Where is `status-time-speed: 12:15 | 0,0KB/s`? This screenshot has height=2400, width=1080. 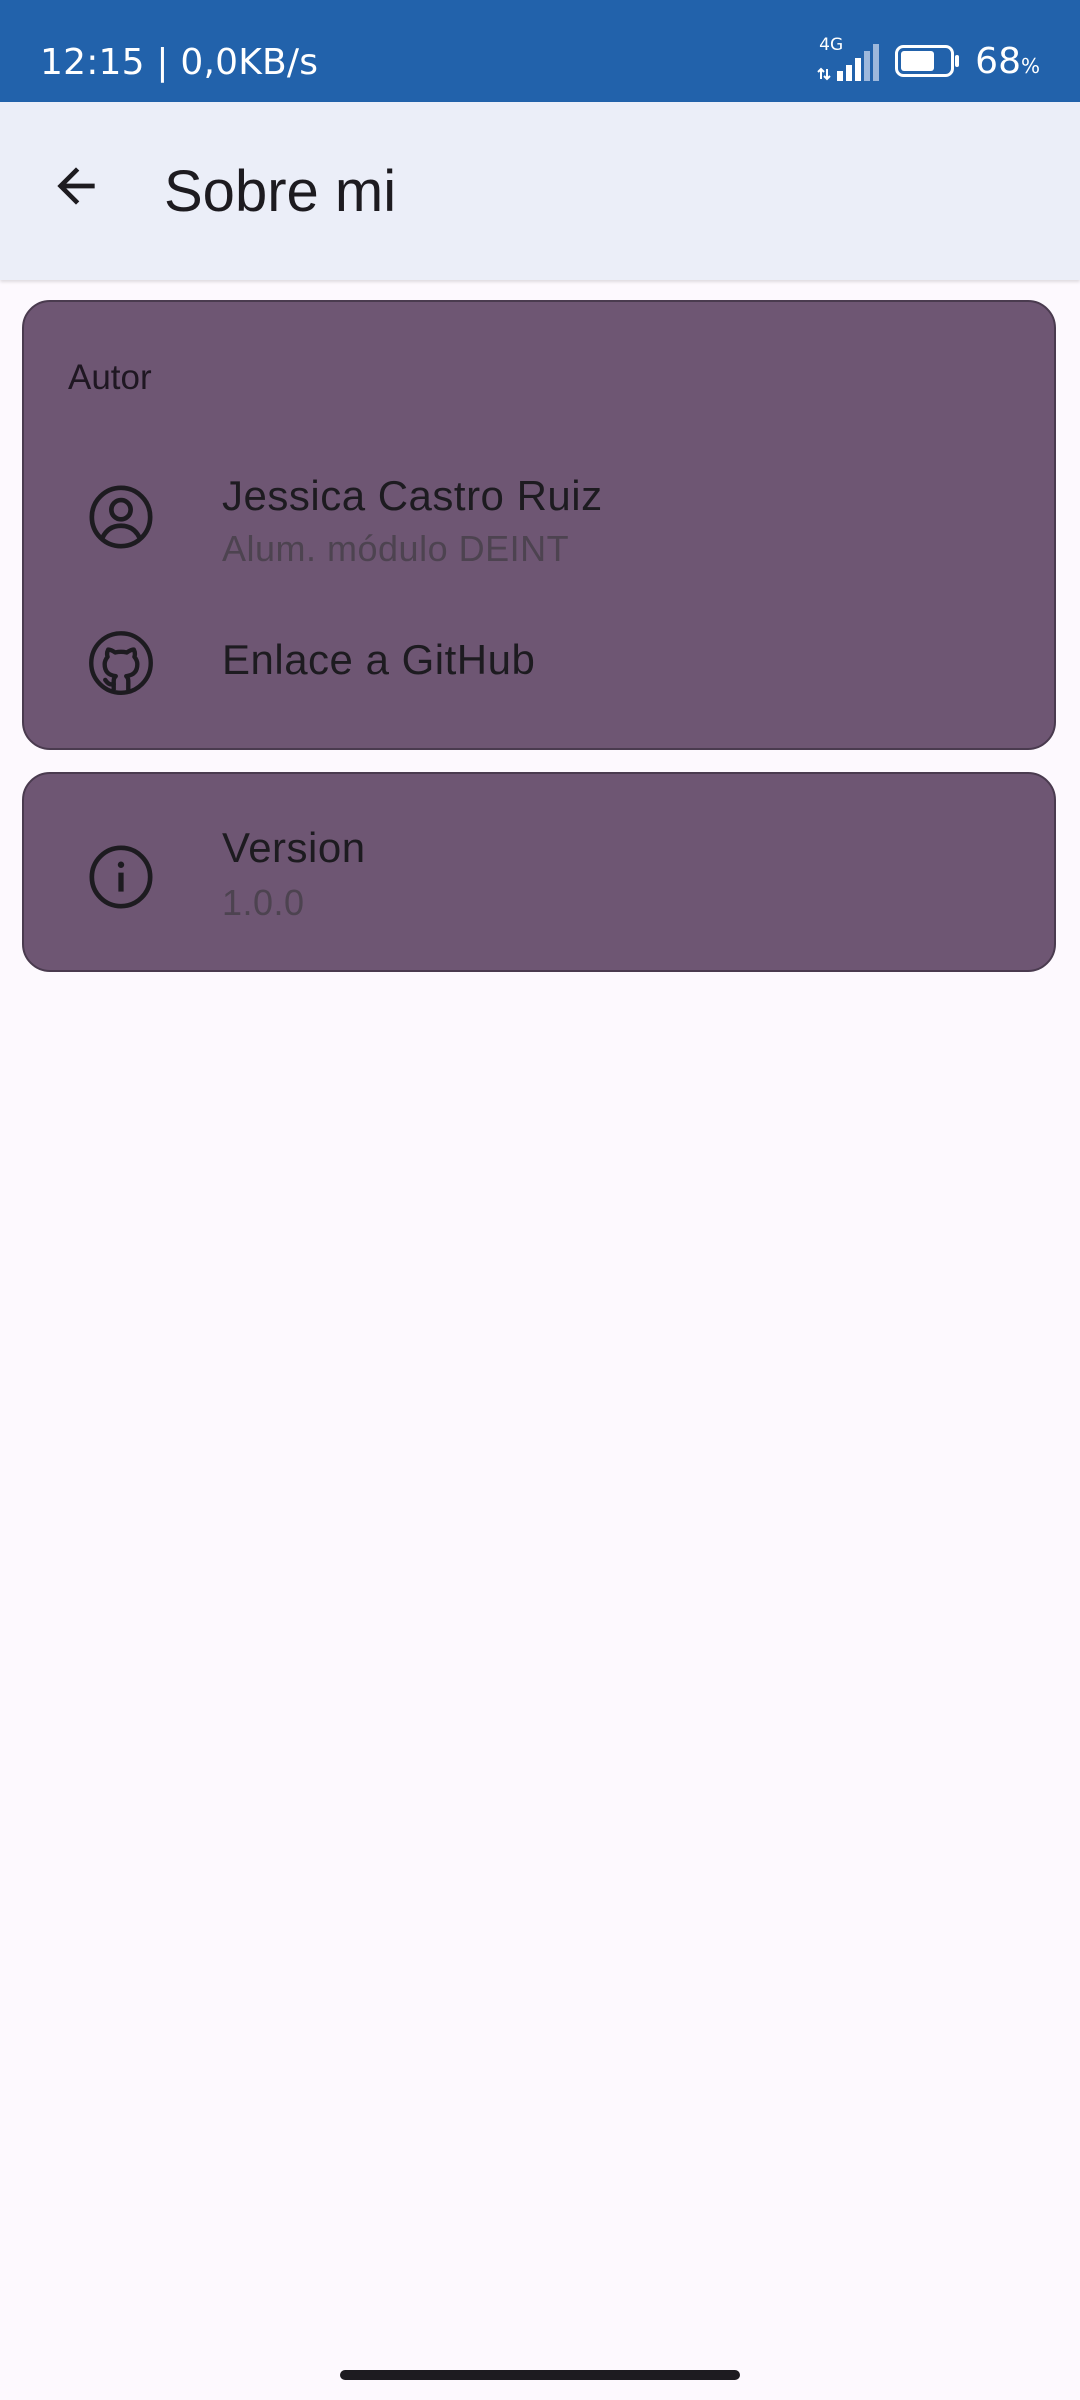 status-time-speed: 12:15 | 0,0KB/s is located at coordinates (179, 62).